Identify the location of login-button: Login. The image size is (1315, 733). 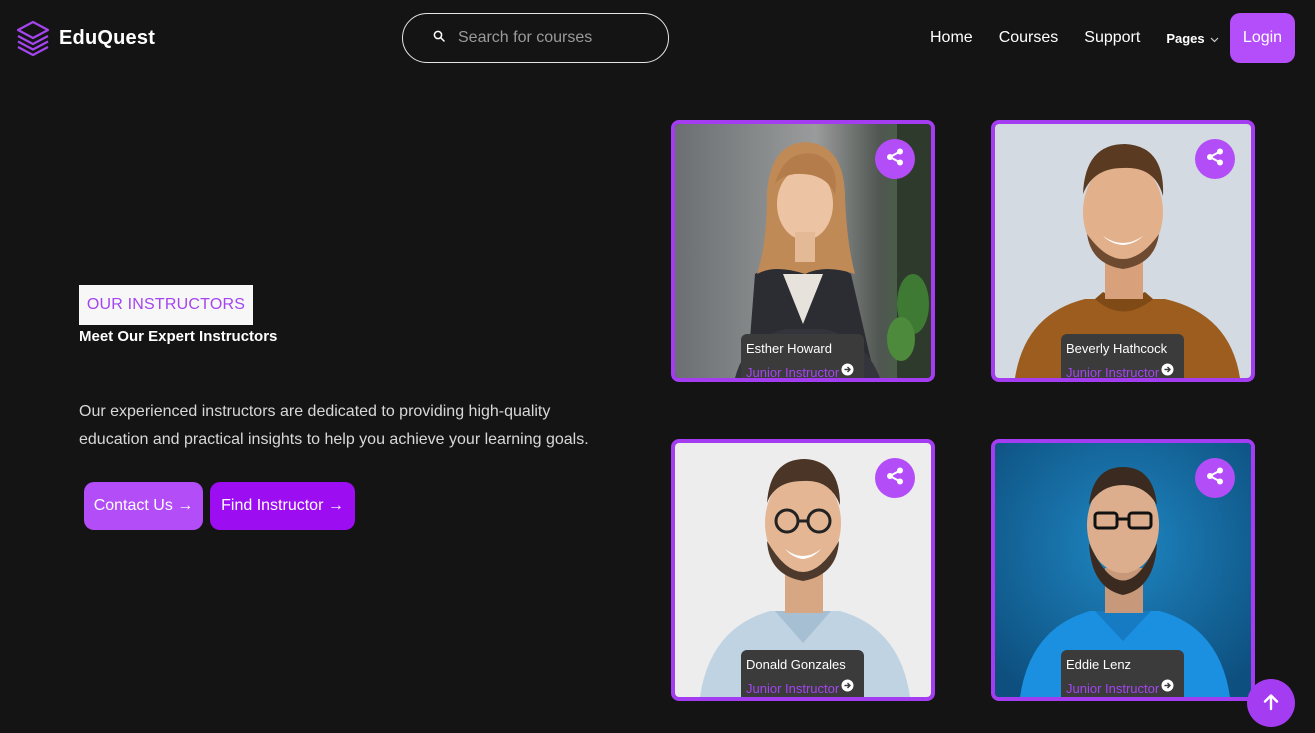
(1262, 38).